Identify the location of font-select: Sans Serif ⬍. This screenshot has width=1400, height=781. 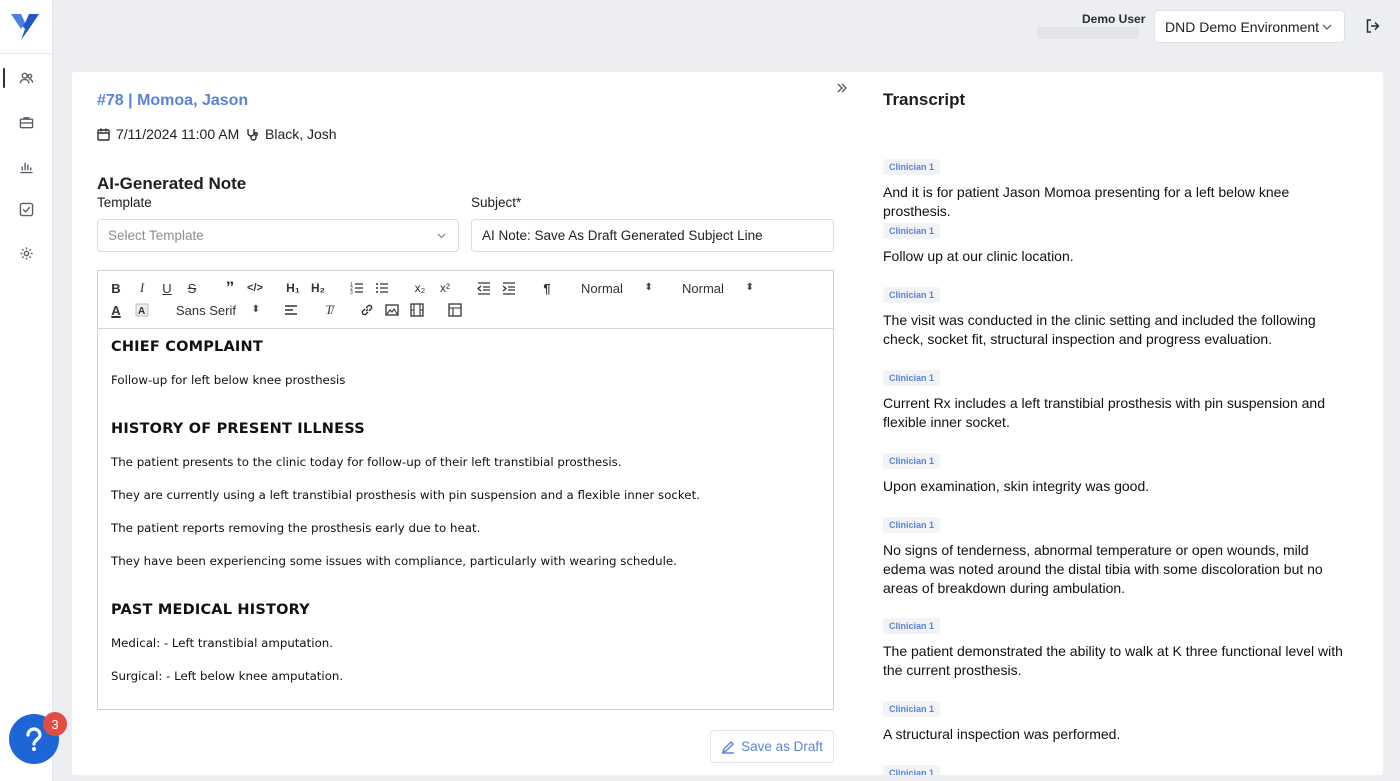
(218, 310).